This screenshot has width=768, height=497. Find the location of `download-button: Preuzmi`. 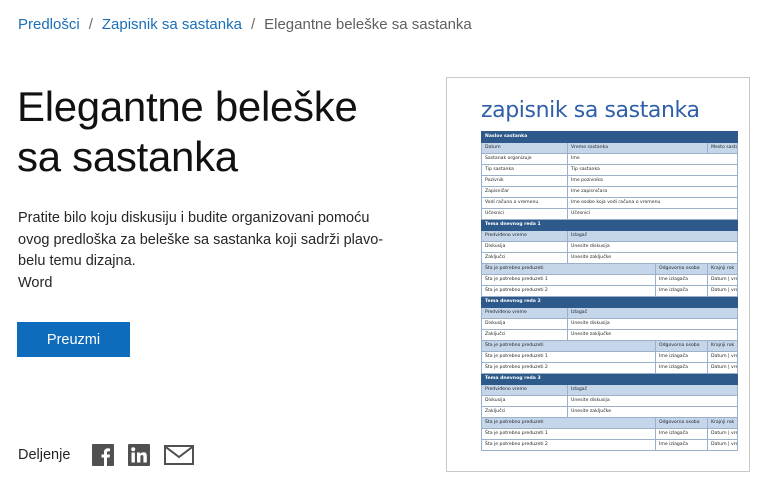

download-button: Preuzmi is located at coordinates (73, 339).